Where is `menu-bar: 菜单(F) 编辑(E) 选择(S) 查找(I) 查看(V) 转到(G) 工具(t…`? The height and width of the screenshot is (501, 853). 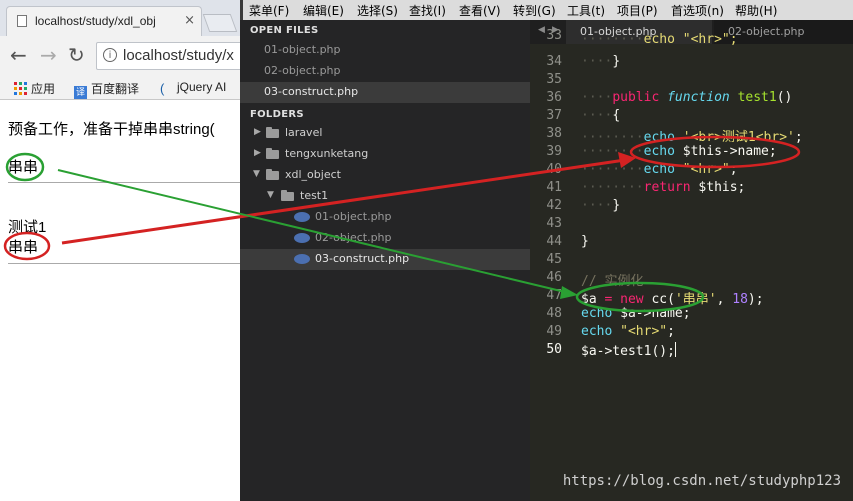
menu-bar: 菜单(F) 编辑(E) 选择(S) 查找(I) 查看(V) 转到(G) 工具(t… is located at coordinates (546, 10).